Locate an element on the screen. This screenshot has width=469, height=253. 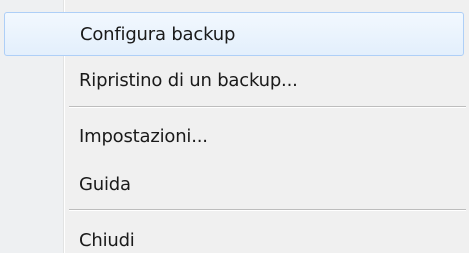
menu-item-label: Configura backup is located at coordinates (158, 34).